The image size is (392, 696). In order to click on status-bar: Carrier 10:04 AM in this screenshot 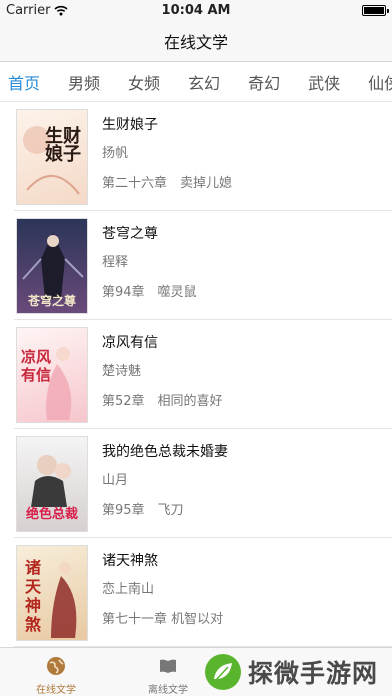, I will do `click(196, 10)`.